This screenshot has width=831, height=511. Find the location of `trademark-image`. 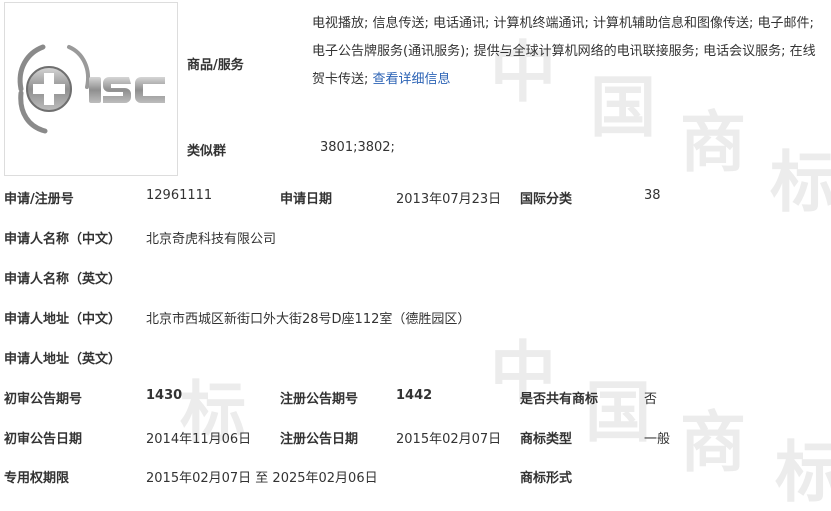

trademark-image is located at coordinates (91, 89).